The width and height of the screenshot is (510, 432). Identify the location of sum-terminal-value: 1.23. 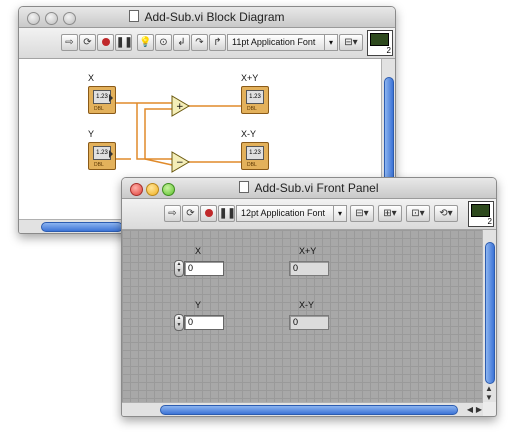
(255, 97).